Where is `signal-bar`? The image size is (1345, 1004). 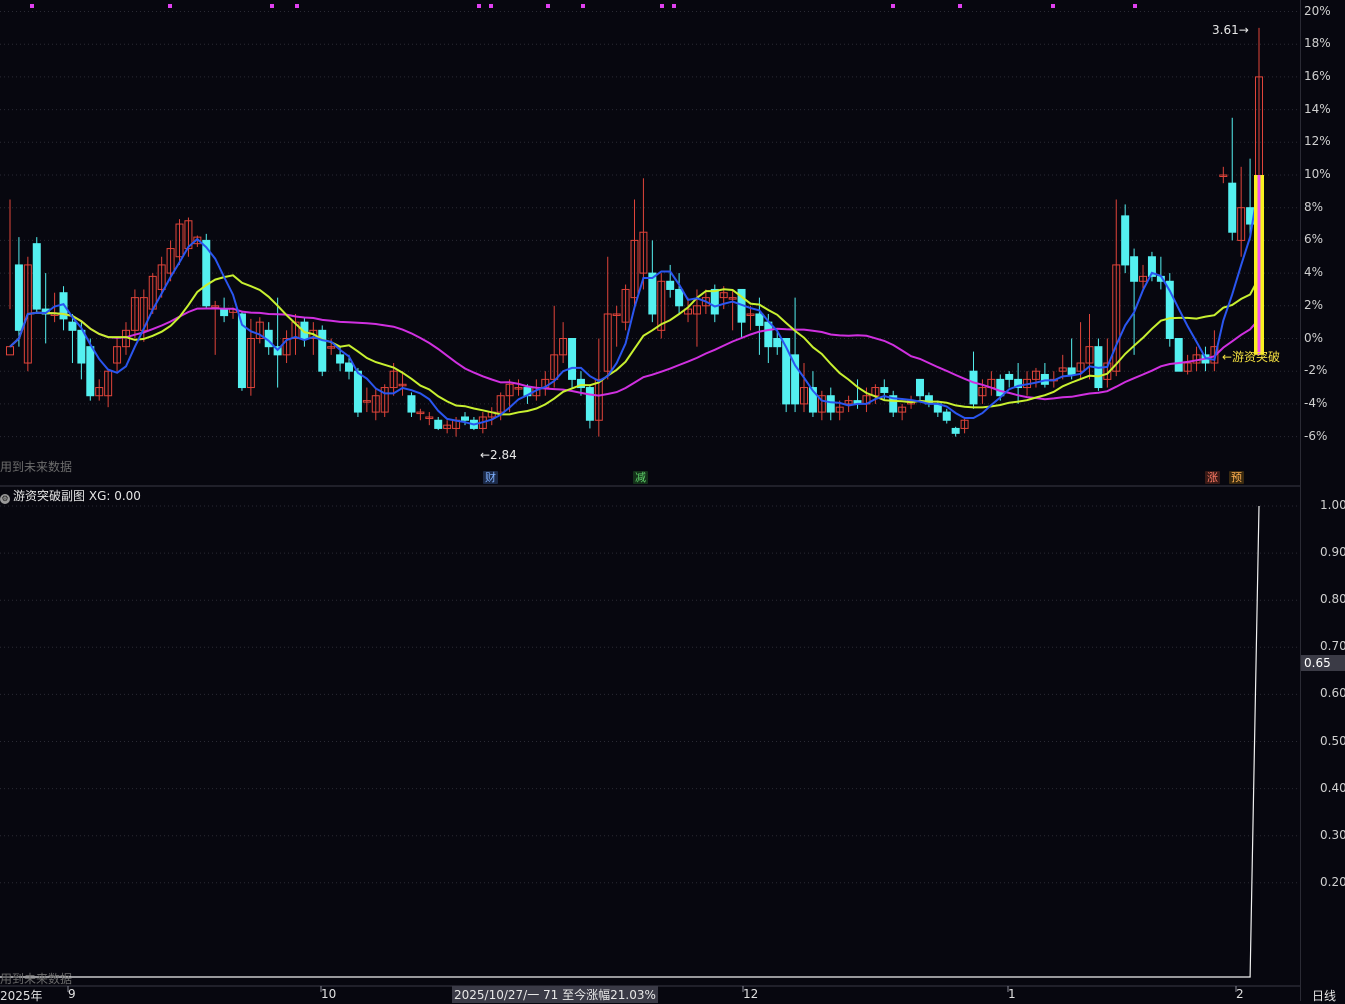 signal-bar is located at coordinates (1259, 265).